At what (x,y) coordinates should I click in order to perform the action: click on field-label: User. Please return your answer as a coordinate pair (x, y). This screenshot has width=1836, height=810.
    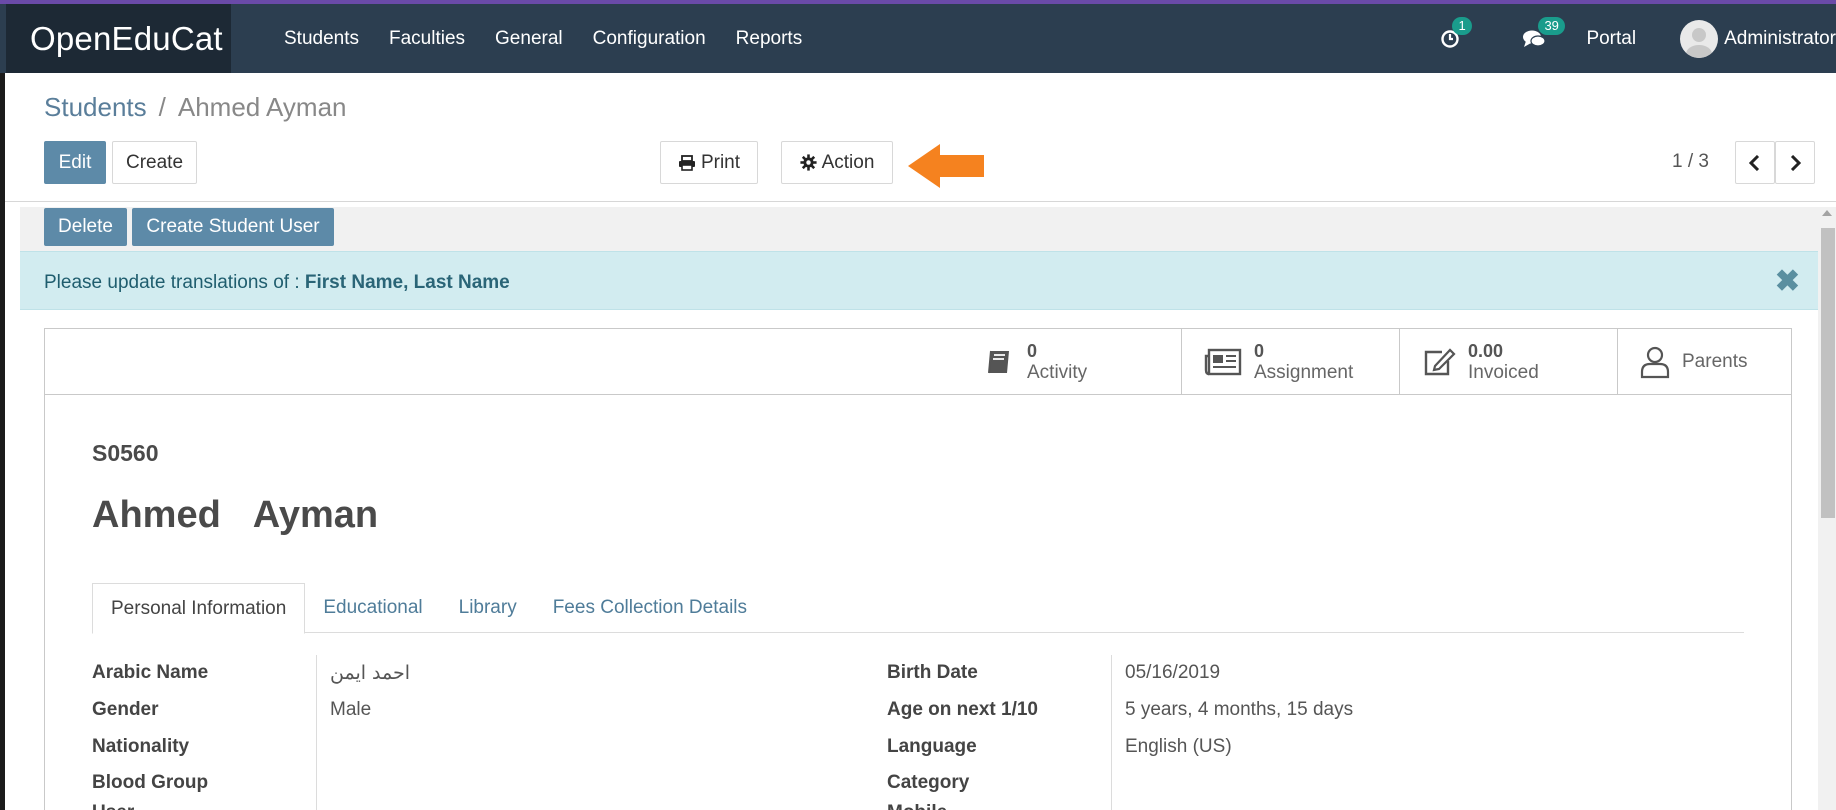
    Looking at the image, I should click on (113, 806).